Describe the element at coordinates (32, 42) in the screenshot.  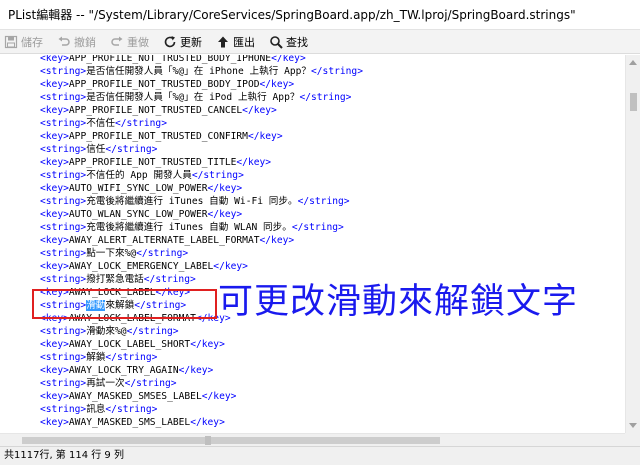
I see `save-label: 儲存` at that location.